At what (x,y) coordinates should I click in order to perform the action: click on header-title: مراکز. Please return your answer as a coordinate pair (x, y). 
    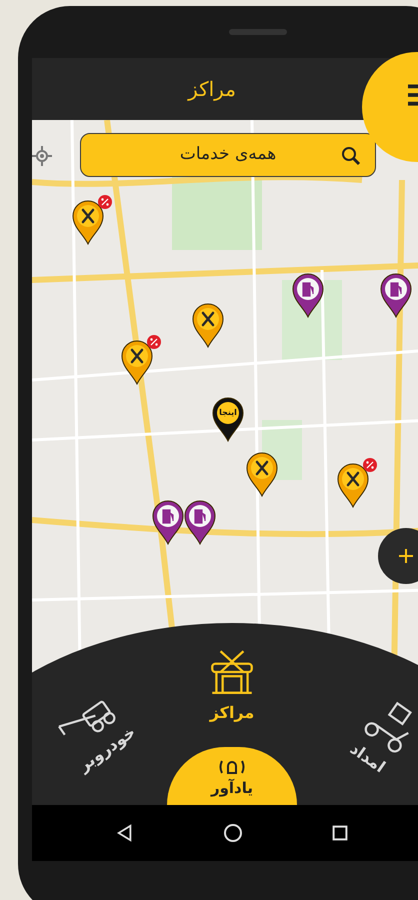
    Looking at the image, I should click on (212, 89).